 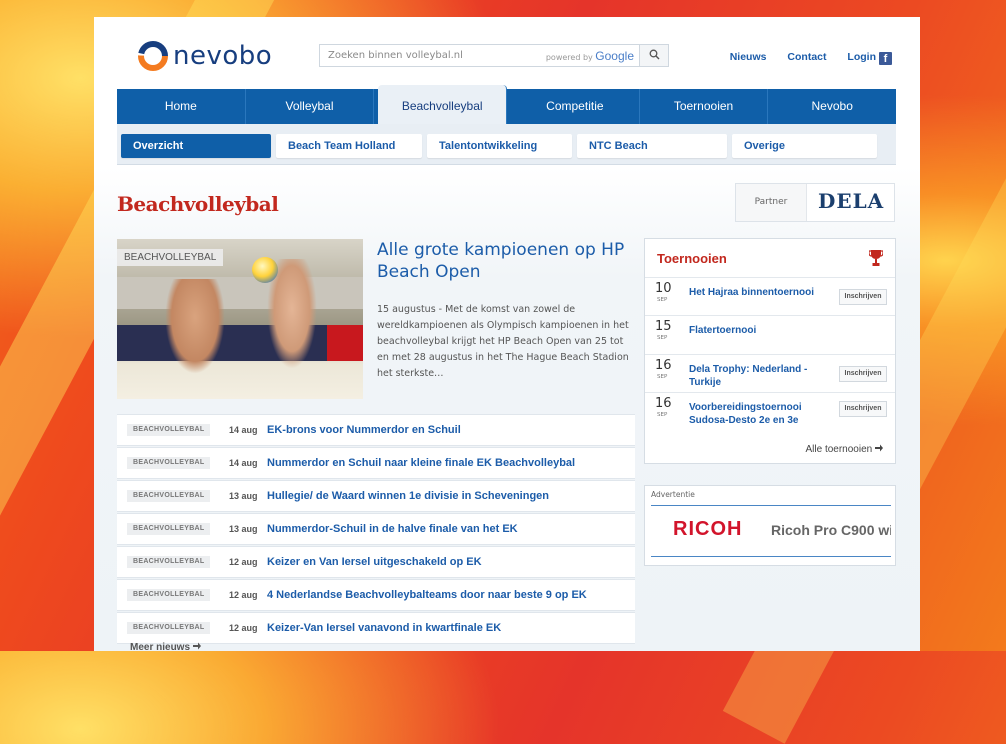 I want to click on subtab-overzicht: Overzicht, so click(x=196, y=146).